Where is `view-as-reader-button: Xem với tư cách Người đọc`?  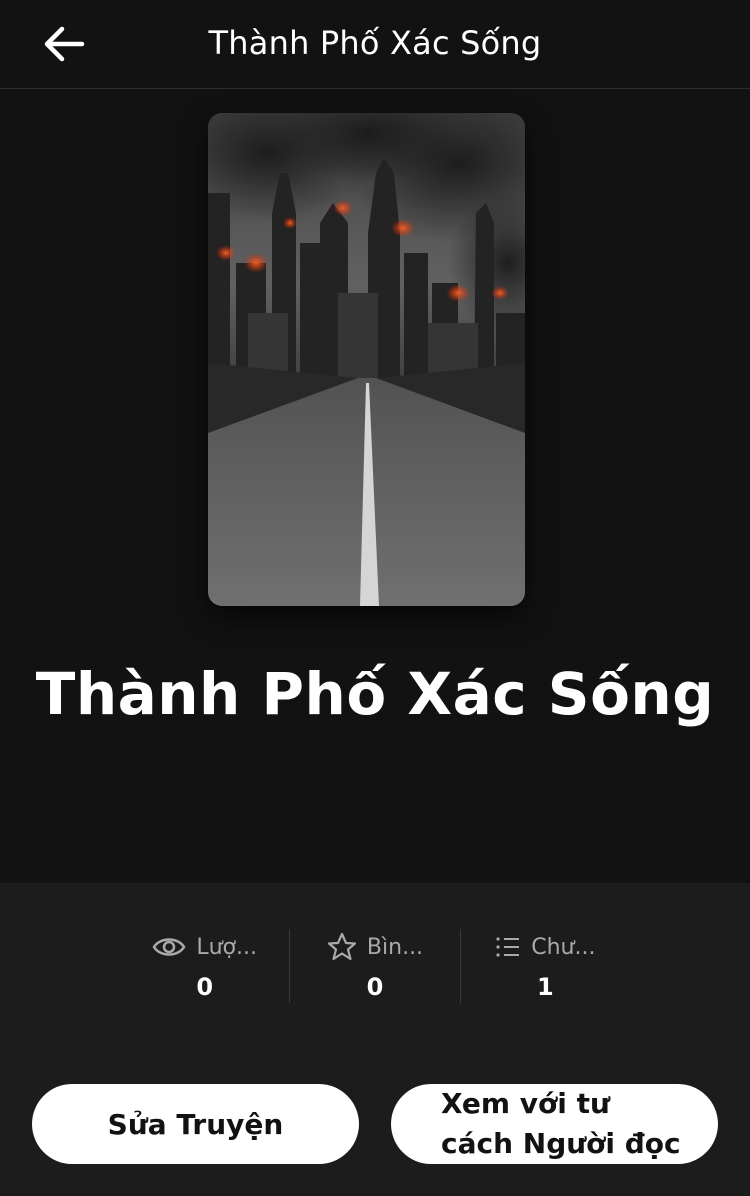
view-as-reader-button: Xem với tư cách Người đọc is located at coordinates (554, 1124).